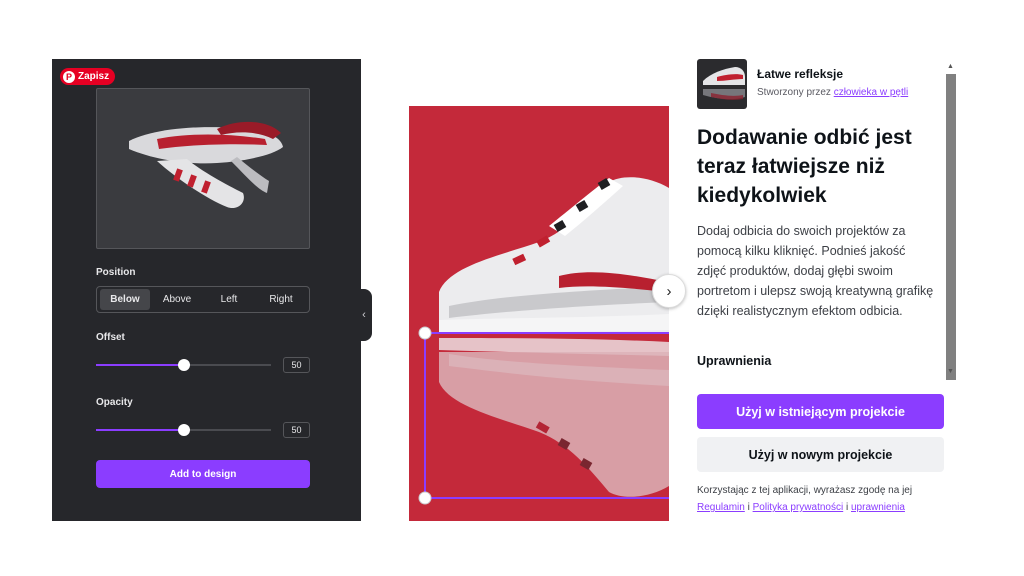 The width and height of the screenshot is (1024, 576). Describe the element at coordinates (116, 272) in the screenshot. I see `position-label: Position` at that location.